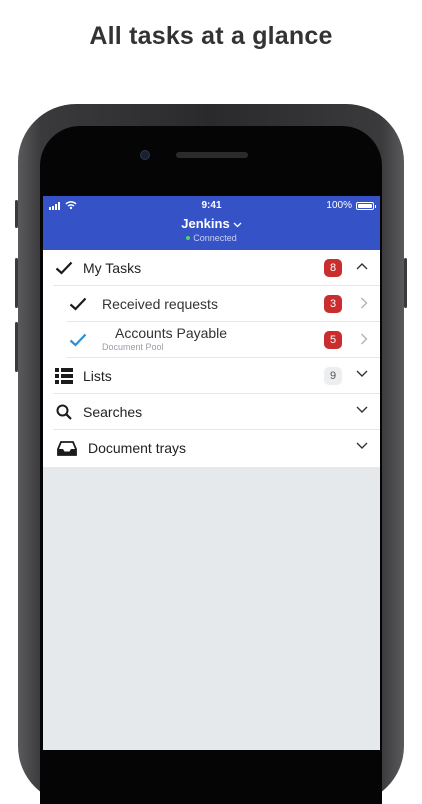 The image size is (422, 804). I want to click on account-name: Jenkins, so click(205, 223).